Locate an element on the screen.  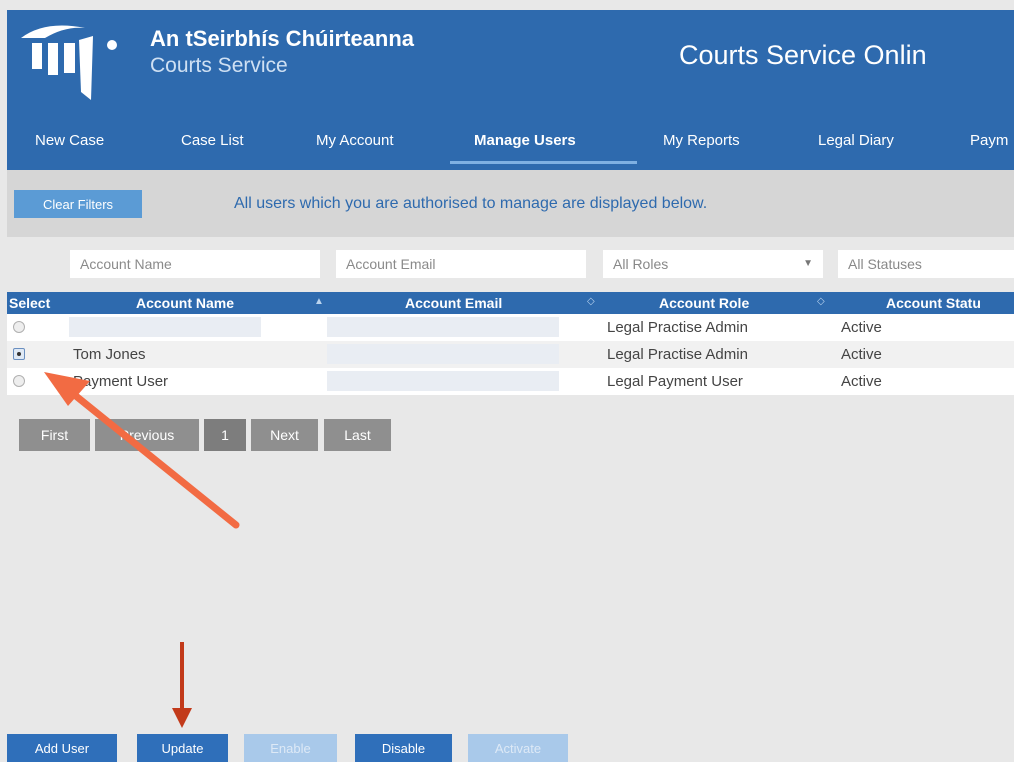
nav-payments: Paym is located at coordinates (989, 140).